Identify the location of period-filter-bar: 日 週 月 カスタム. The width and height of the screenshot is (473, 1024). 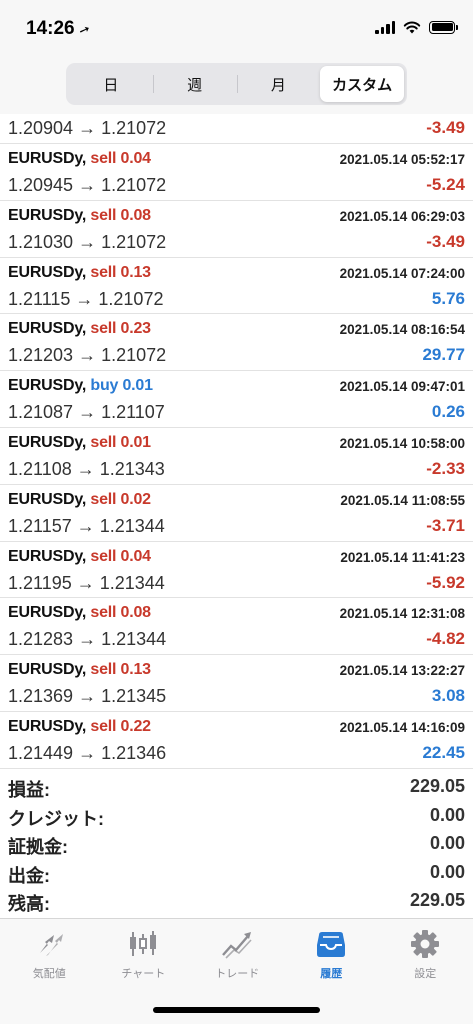
(236, 85).